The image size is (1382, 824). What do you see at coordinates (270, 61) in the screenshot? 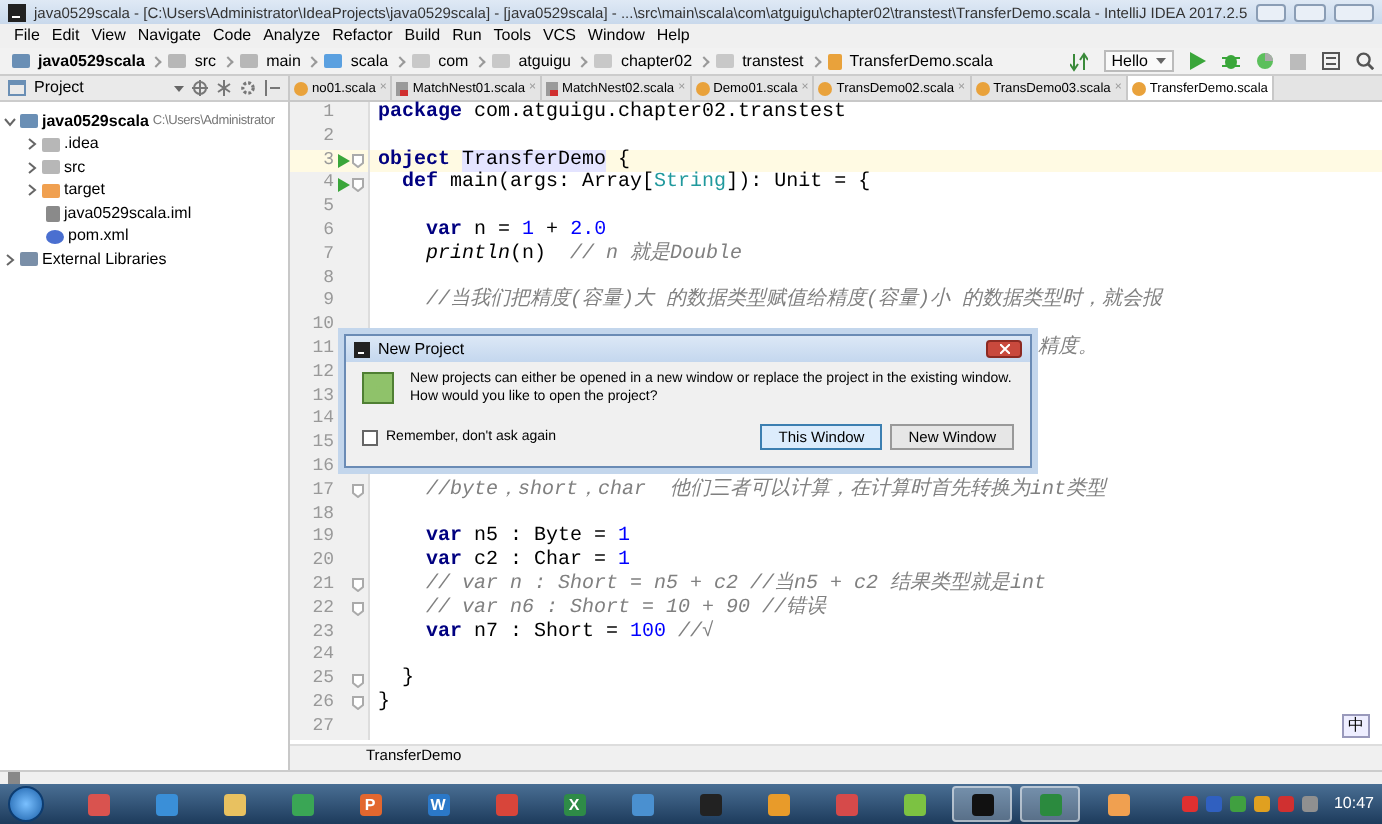
I see `breadcrumb-item: main` at bounding box center [270, 61].